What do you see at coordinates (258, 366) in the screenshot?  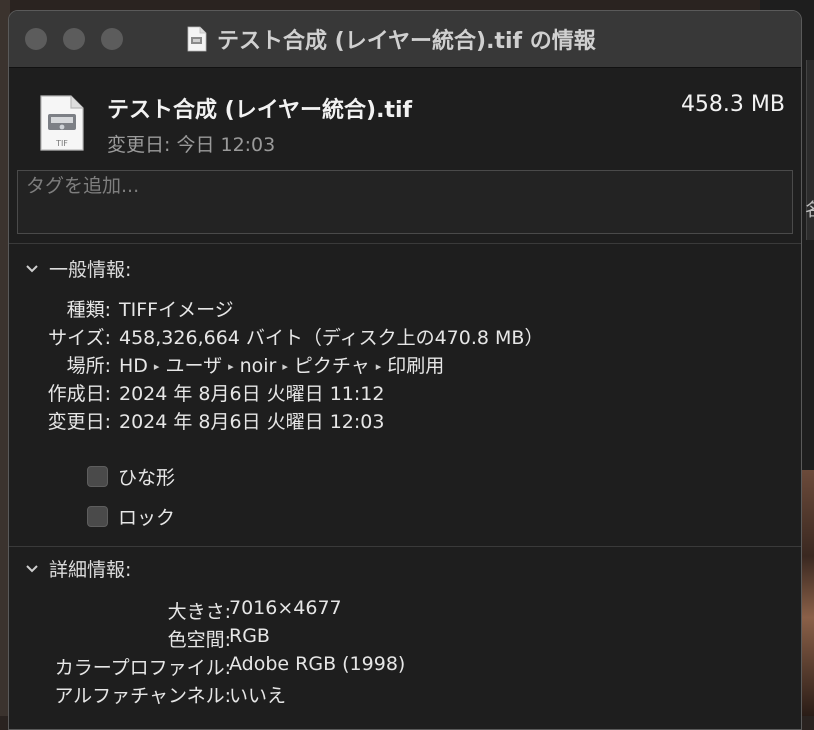 I see `path-segment: noir` at bounding box center [258, 366].